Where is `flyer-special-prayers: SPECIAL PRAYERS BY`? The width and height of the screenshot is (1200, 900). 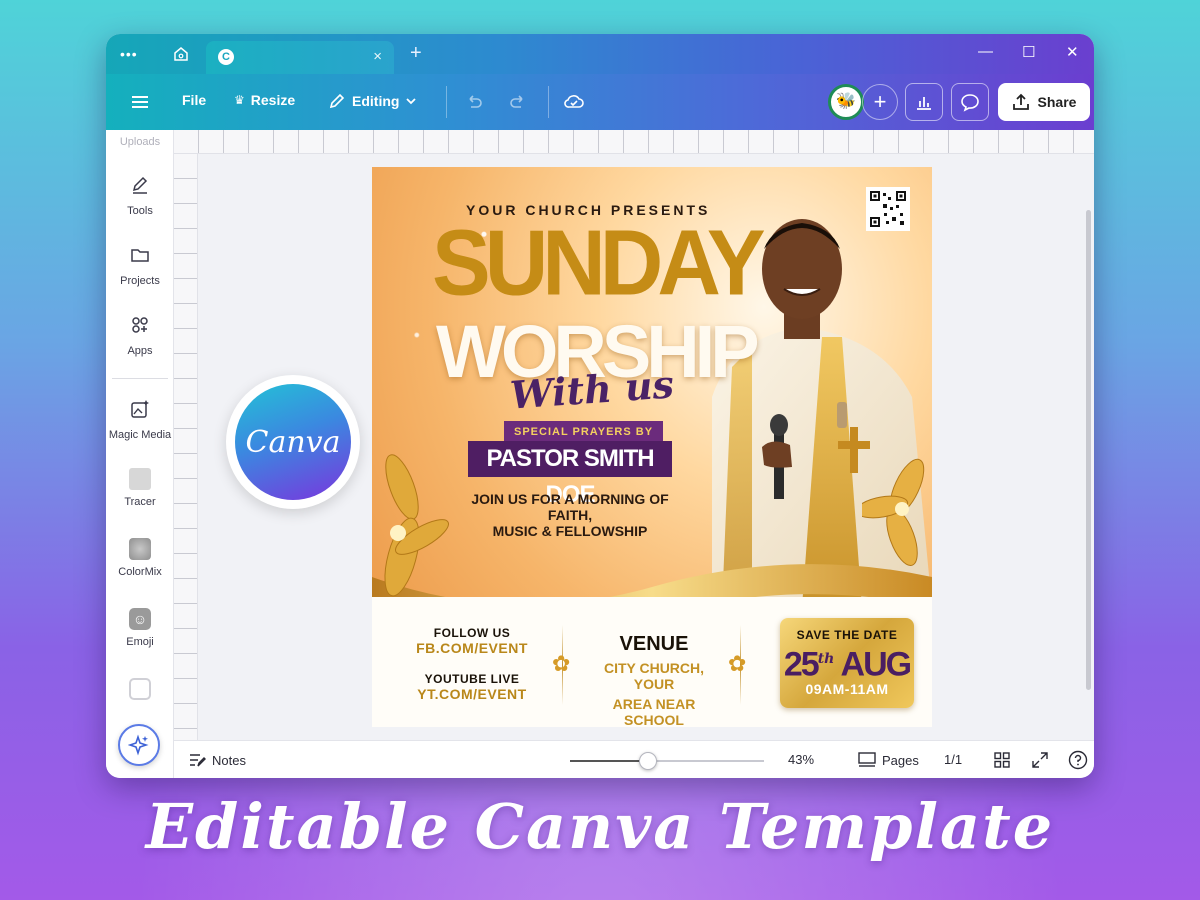 flyer-special-prayers: SPECIAL PRAYERS BY is located at coordinates (584, 432).